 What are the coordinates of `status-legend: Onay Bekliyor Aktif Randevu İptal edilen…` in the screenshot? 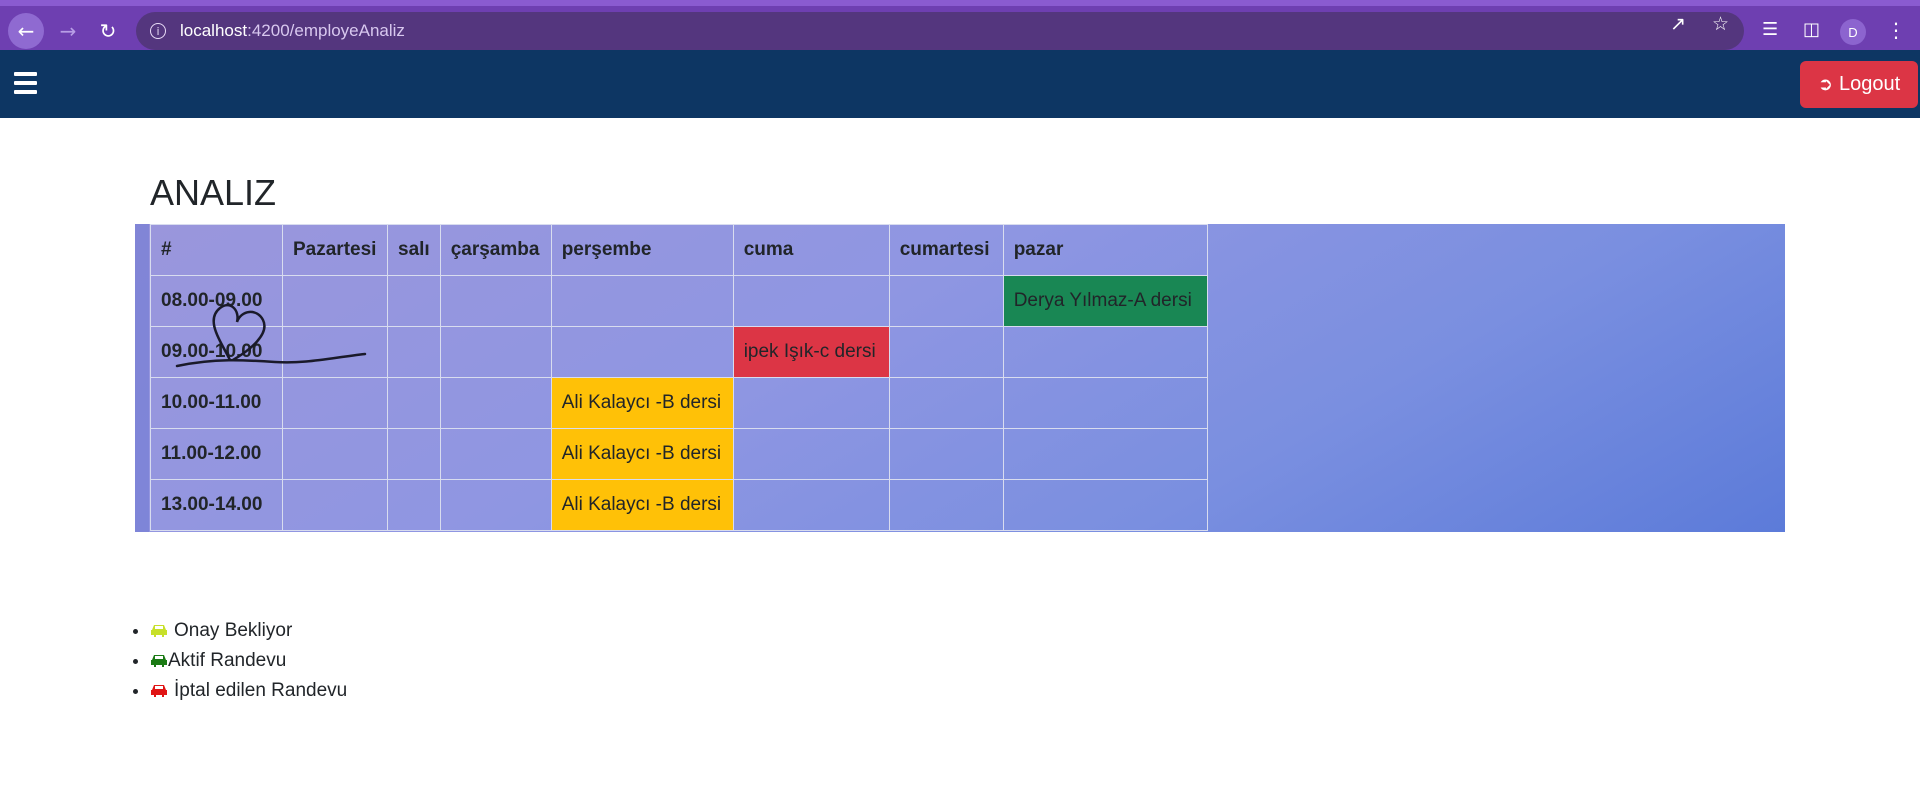 It's located at (236, 661).